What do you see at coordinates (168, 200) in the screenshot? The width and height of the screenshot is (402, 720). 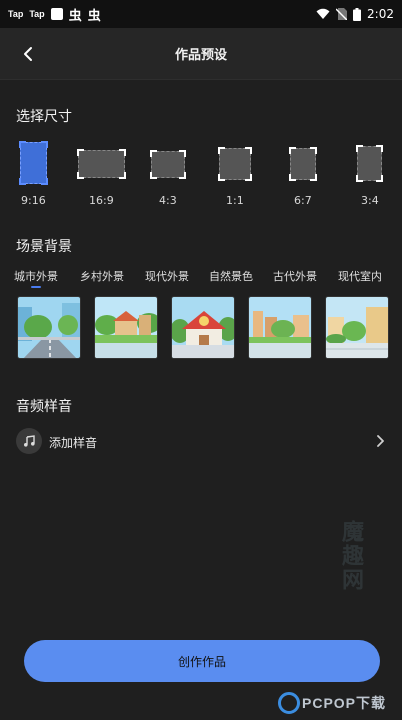 I see `size-label: 4:3` at bounding box center [168, 200].